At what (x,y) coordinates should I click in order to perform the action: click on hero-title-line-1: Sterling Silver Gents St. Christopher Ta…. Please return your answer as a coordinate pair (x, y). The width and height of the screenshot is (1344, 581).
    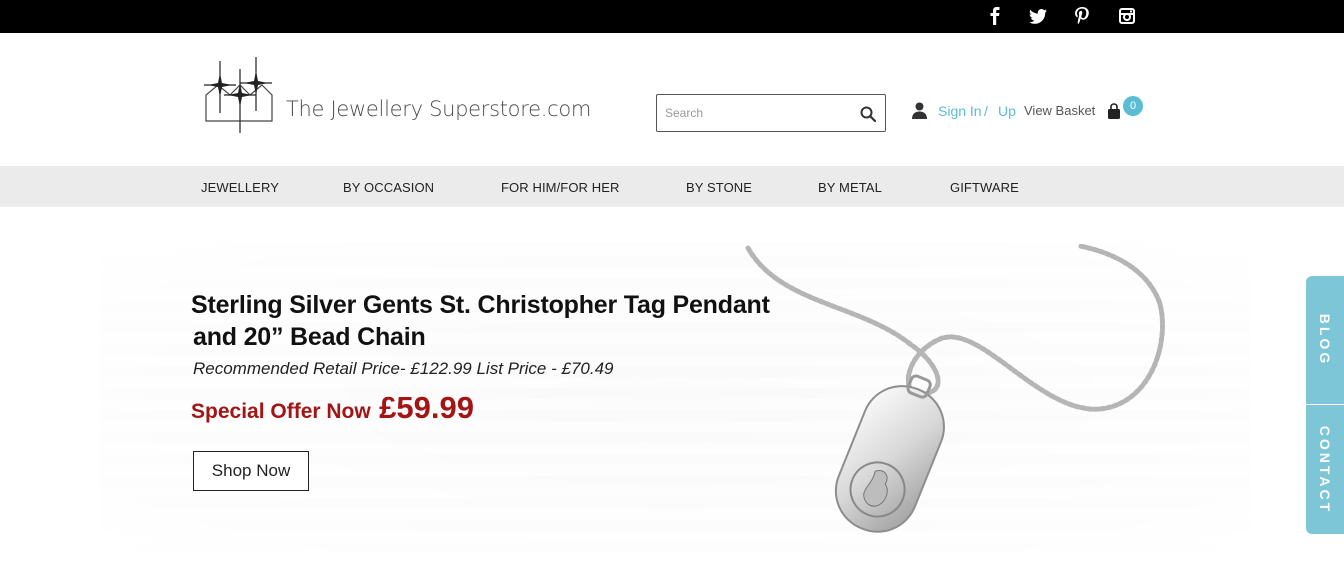
    Looking at the image, I should click on (480, 305).